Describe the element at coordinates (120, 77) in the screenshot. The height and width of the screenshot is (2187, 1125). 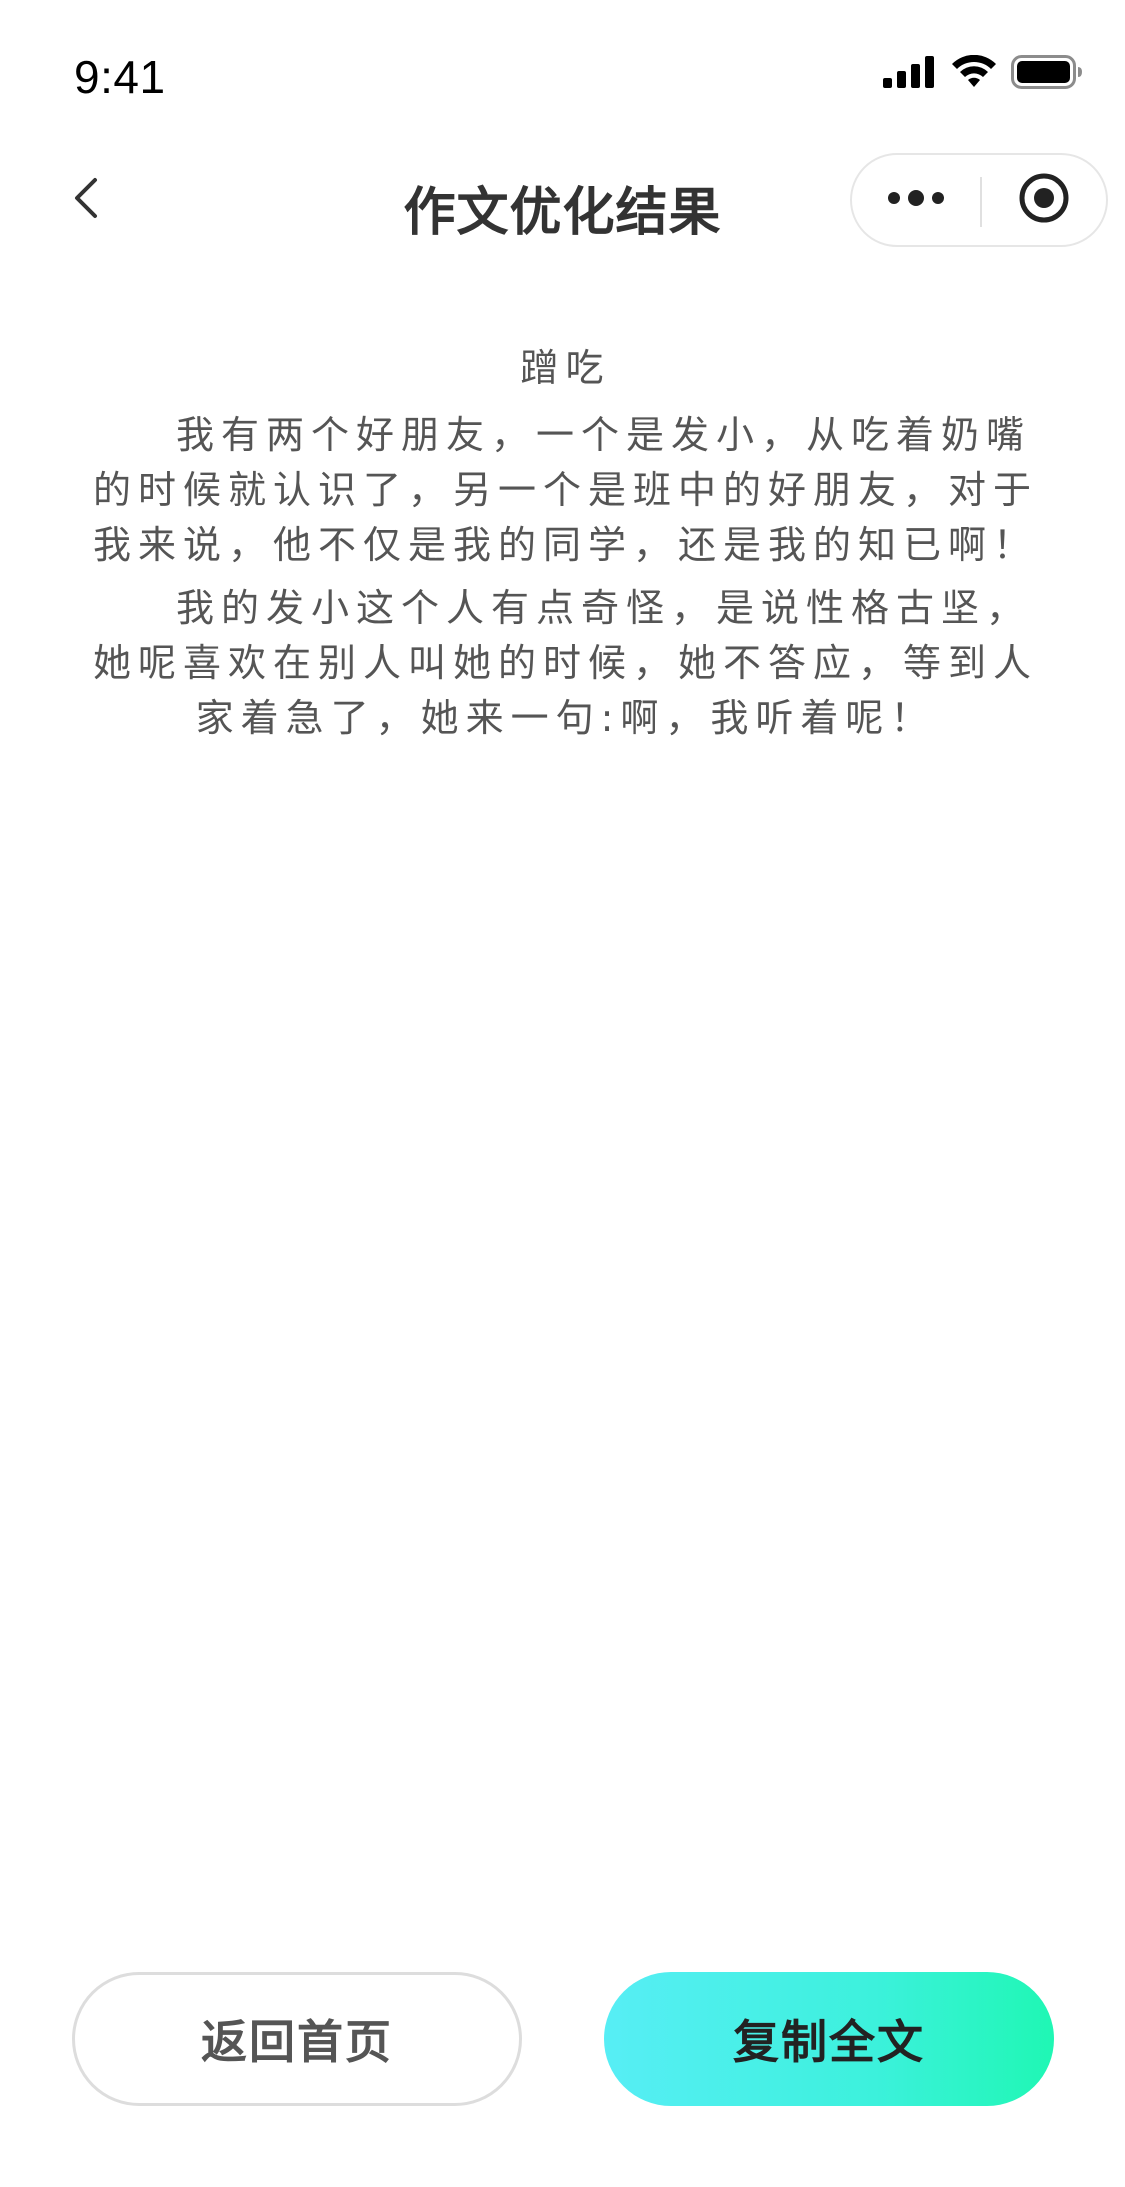
I see `status-time: 9:41` at that location.